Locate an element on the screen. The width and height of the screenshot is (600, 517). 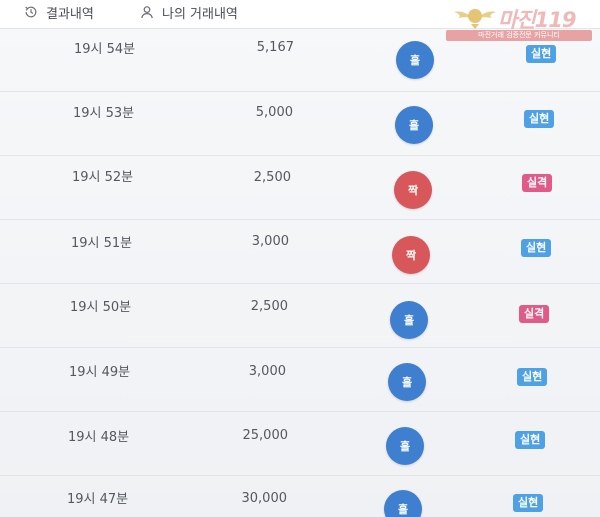
list-item: 19시 53분 5,000 홀 실현 is located at coordinates (300, 124).